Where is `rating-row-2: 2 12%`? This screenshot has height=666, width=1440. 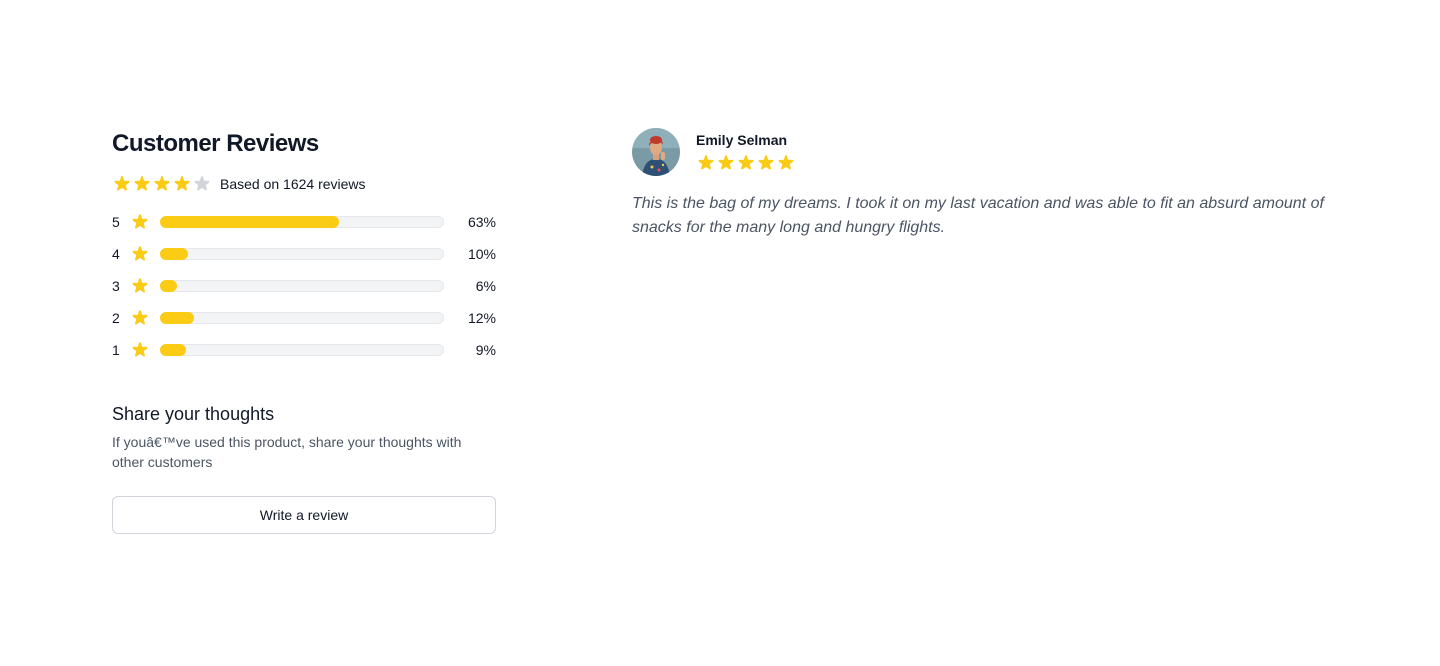
rating-row-2: 2 12% is located at coordinates (304, 318).